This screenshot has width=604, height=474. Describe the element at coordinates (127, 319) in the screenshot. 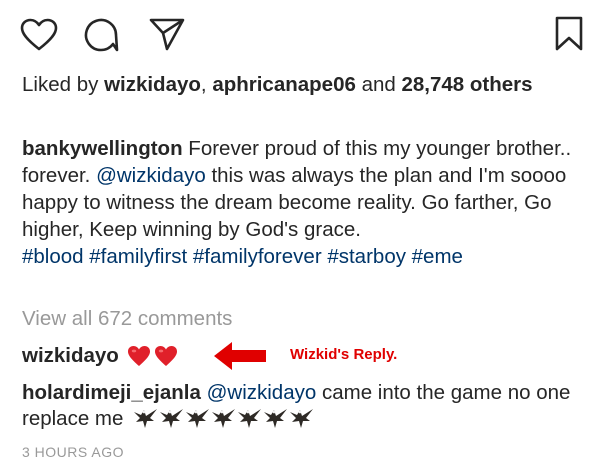

I see `view-all-comments-link: View all 672 comments` at that location.